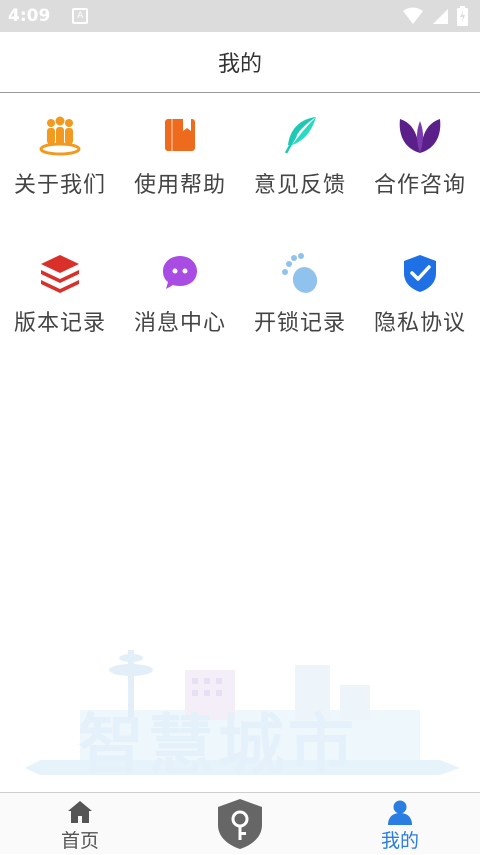  I want to click on shield-check-icon, so click(420, 273).